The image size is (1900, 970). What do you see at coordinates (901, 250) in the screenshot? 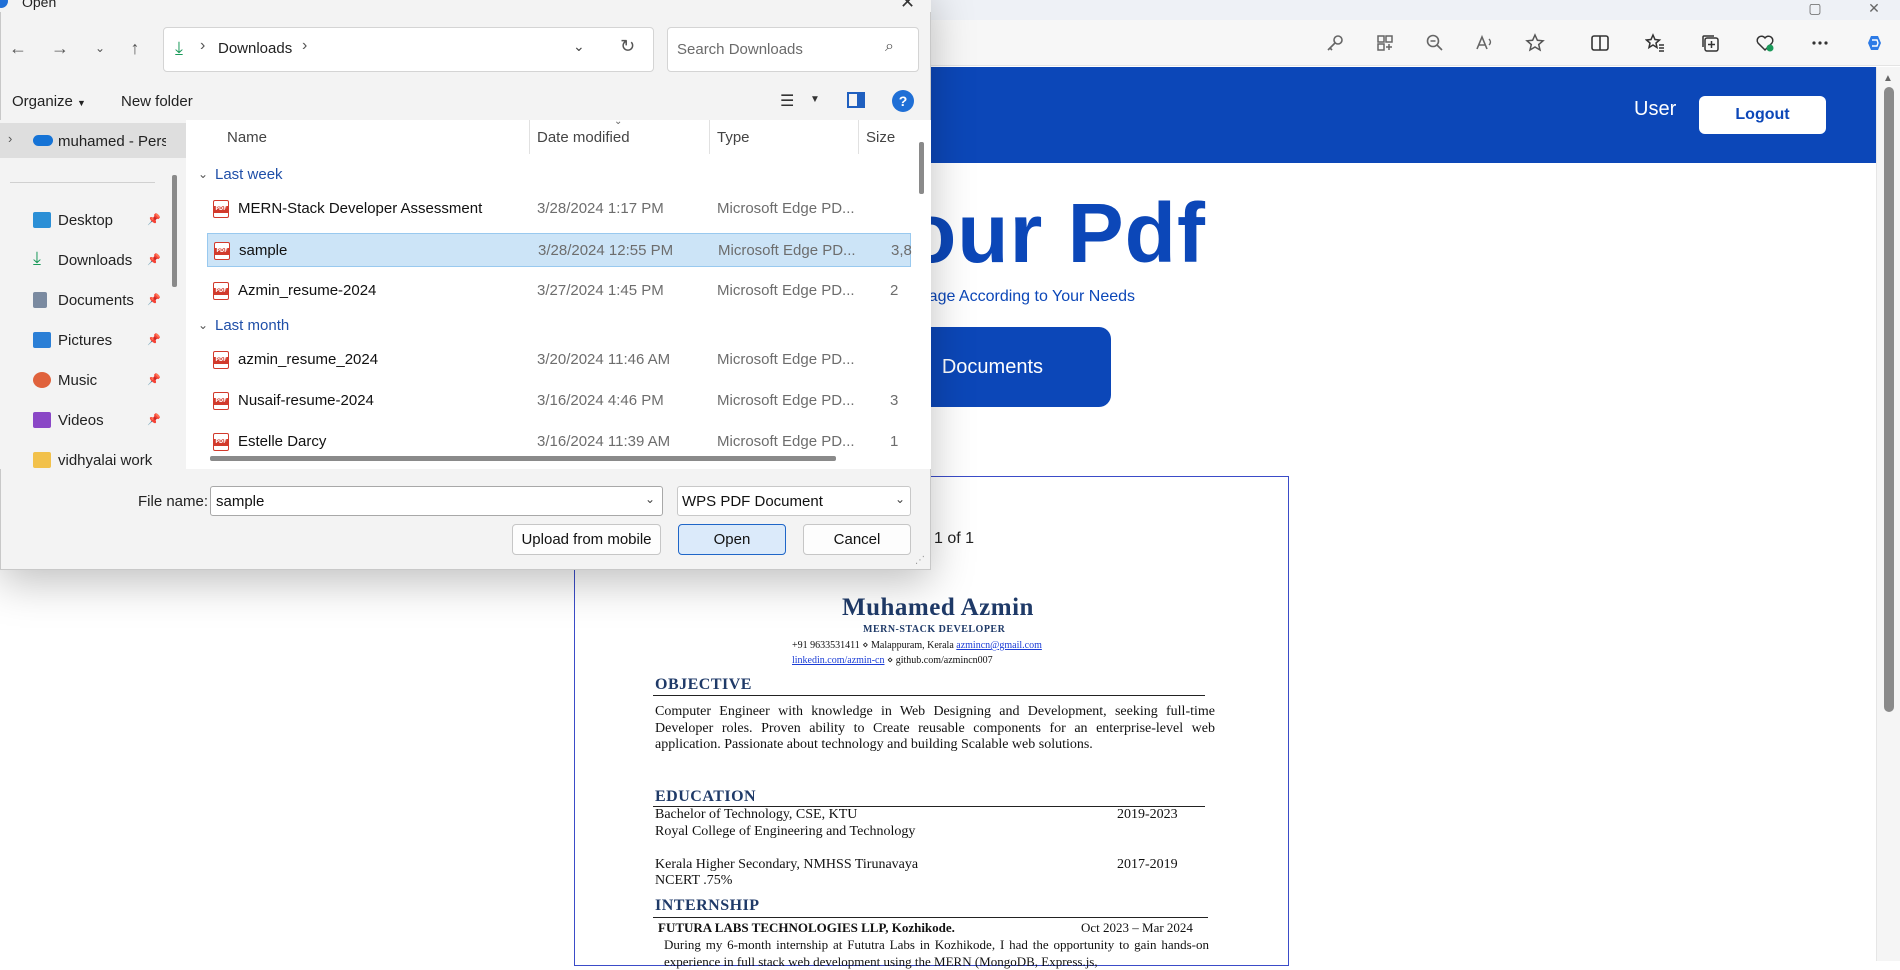
I see `file-size: 3,8` at bounding box center [901, 250].